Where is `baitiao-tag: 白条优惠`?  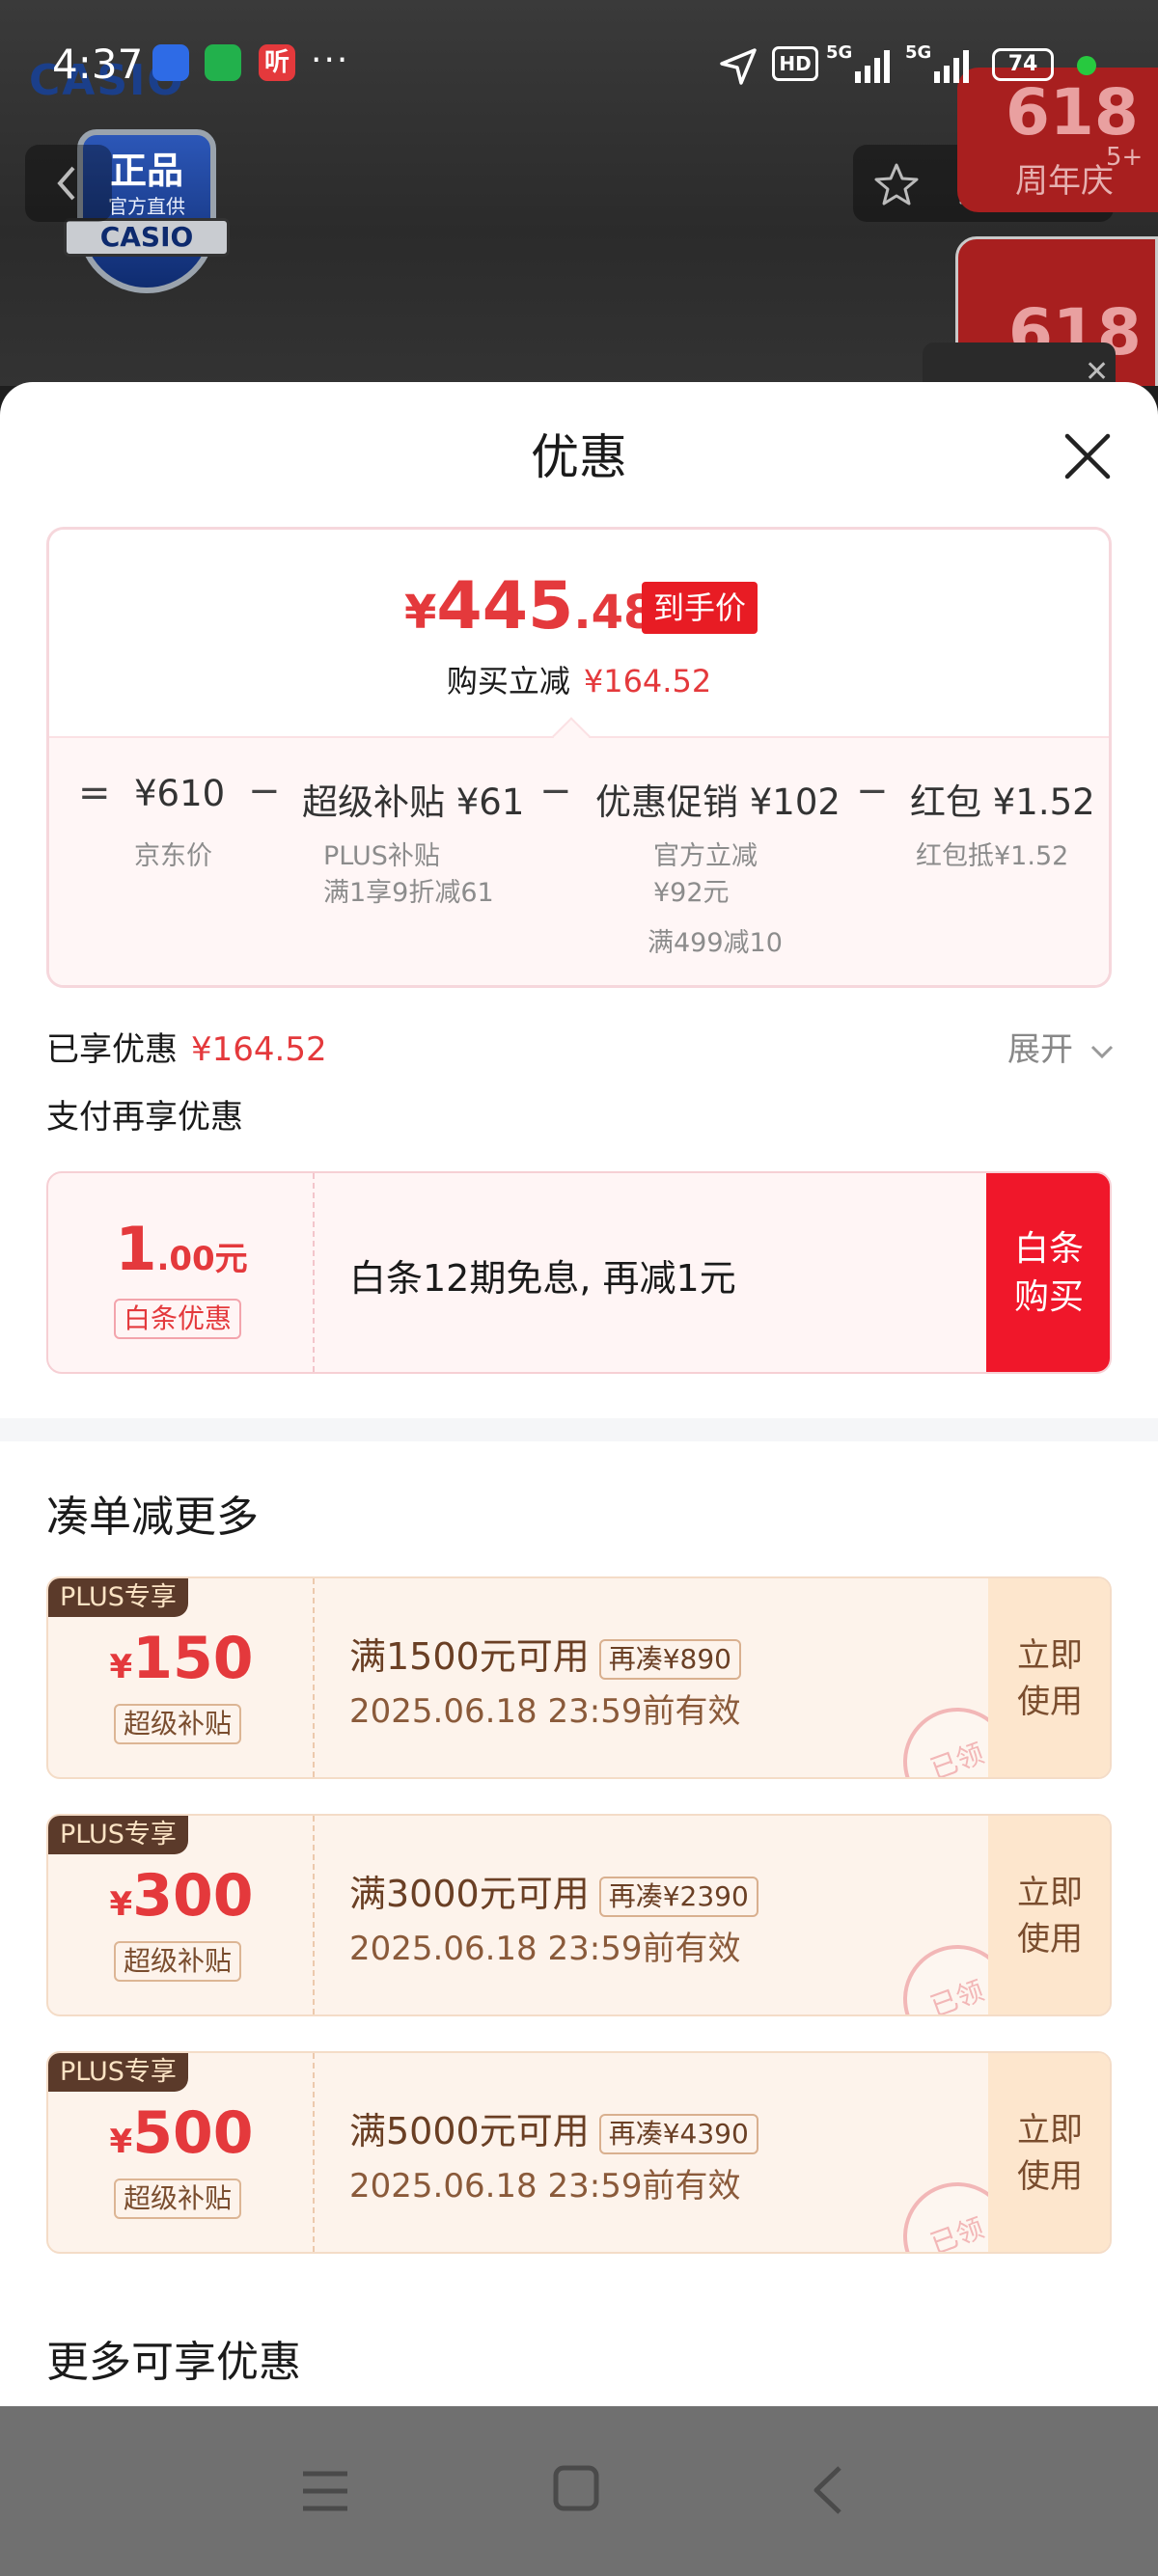
baitiao-tag: 白条优惠 is located at coordinates (178, 1319).